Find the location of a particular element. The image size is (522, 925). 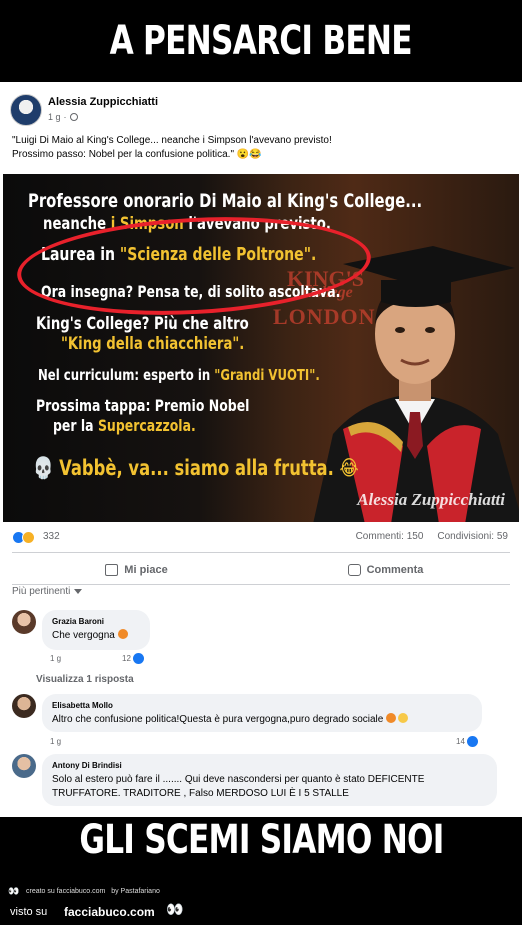

reaction-count: 332 is located at coordinates (51, 536).